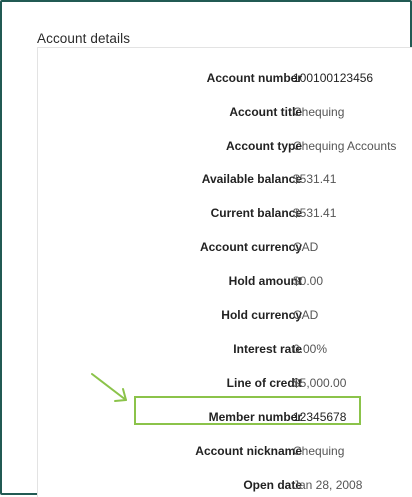 This screenshot has width=412, height=497. Describe the element at coordinates (251, 179) in the screenshot. I see `label-available-balance: Available balance` at that location.